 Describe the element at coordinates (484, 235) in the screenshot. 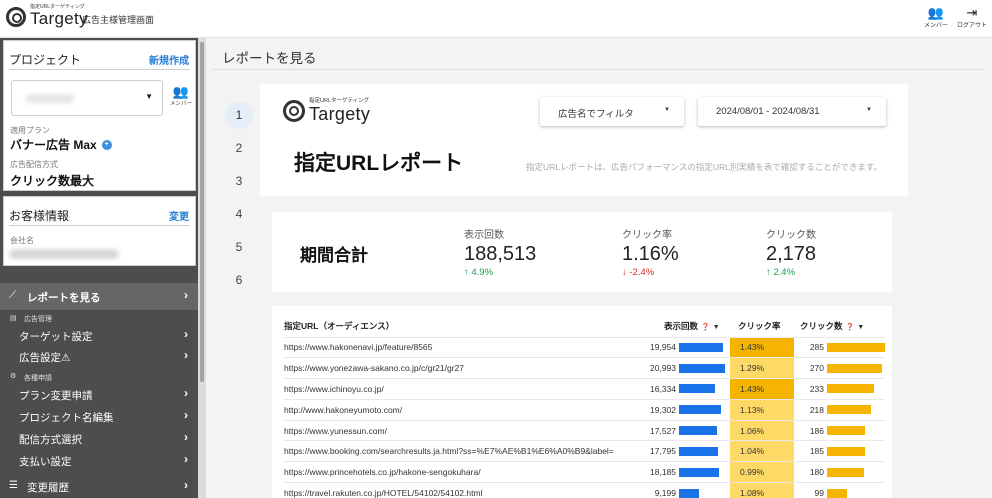

I see `kpi-label: 表示回数` at that location.